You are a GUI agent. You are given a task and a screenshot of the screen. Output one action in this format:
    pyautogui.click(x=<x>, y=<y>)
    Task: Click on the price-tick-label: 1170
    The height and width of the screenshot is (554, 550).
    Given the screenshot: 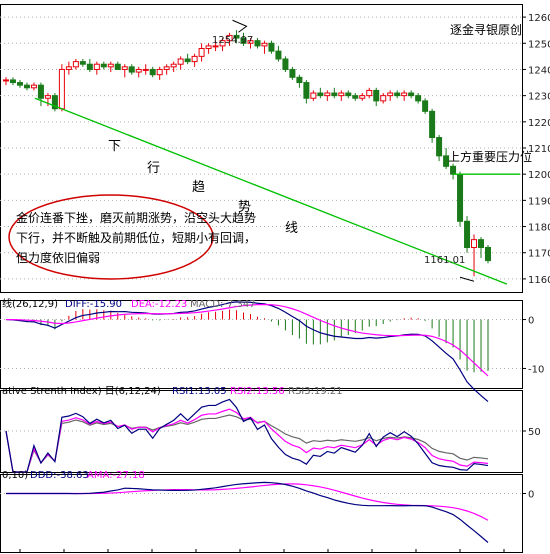 What is the action you would take?
    pyautogui.click(x=539, y=254)
    